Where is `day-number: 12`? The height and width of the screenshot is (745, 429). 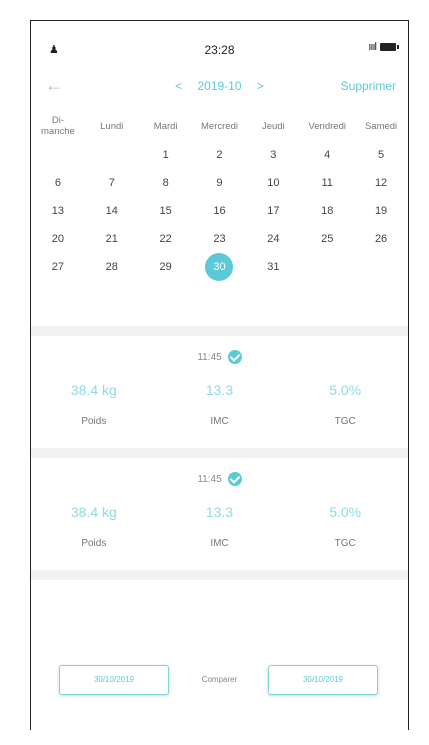 day-number: 12 is located at coordinates (381, 183).